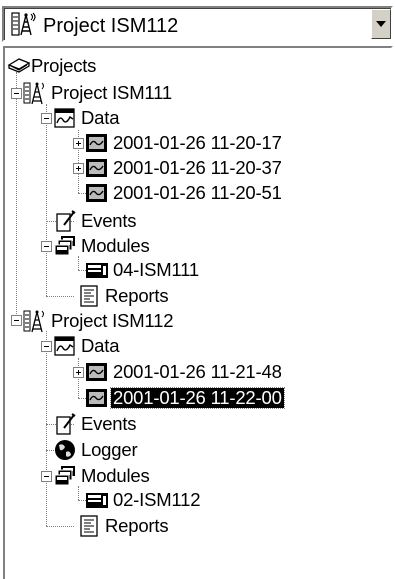 The width and height of the screenshot is (395, 579). Describe the element at coordinates (46, 246) in the screenshot. I see `collapse-toggle-modules-ism111` at that location.